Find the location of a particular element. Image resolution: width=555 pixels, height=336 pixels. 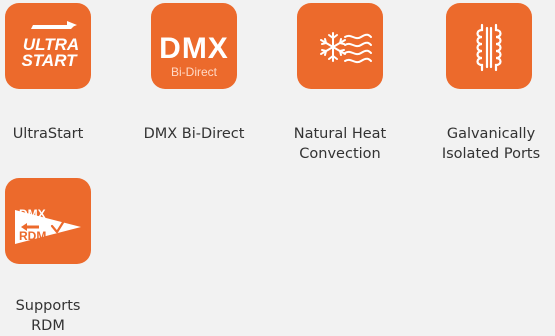

supports-rdm-tile: DMX RDM is located at coordinates (48, 221).